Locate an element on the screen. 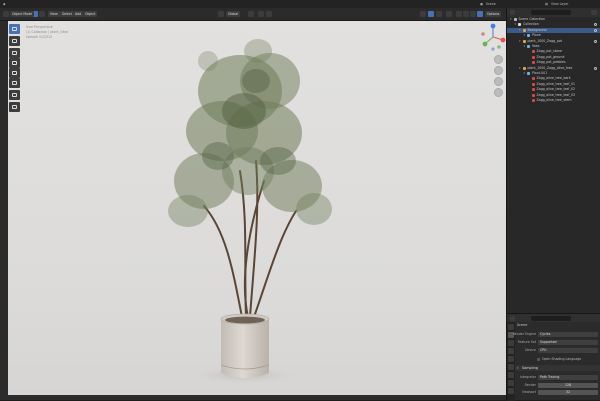 The height and width of the screenshot is (401, 600). outliner-item-label: Plant.001 is located at coordinates (540, 73).